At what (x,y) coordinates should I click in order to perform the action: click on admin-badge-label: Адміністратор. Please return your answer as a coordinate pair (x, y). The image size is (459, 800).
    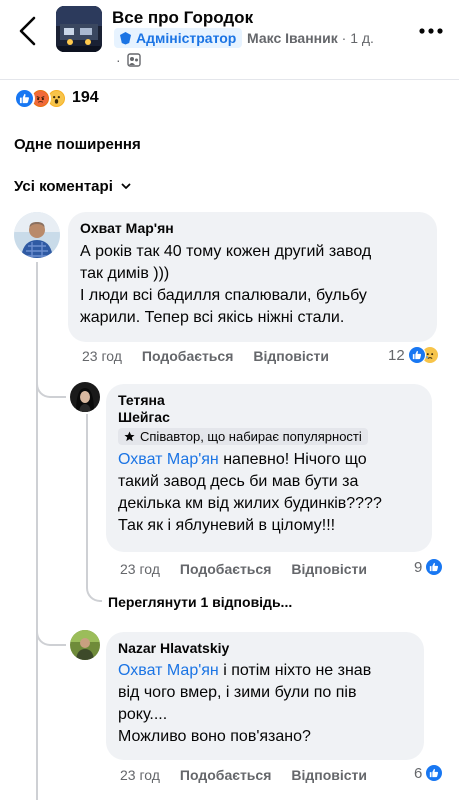
    Looking at the image, I should click on (186, 38).